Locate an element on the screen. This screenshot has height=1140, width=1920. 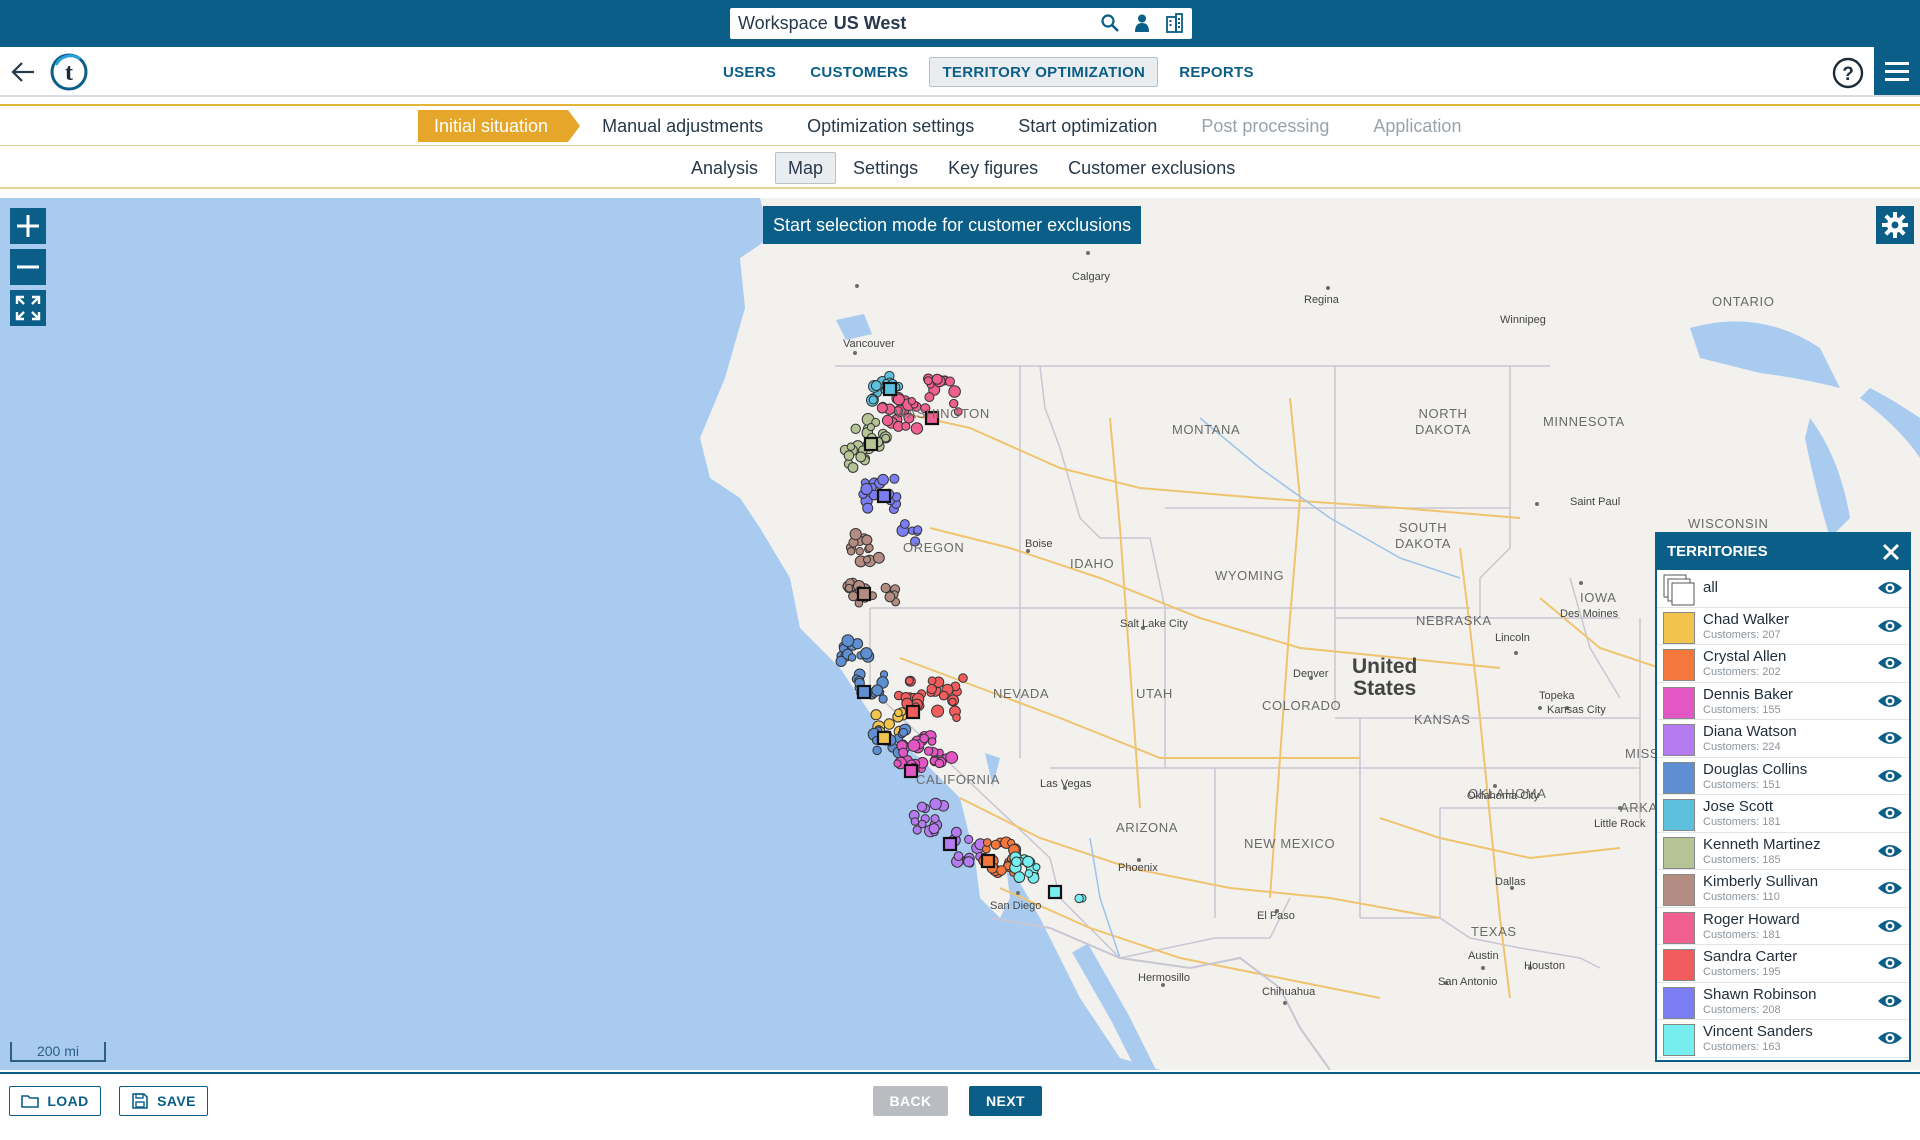
nav-tab-customers: CUSTOMERS is located at coordinates (859, 72).